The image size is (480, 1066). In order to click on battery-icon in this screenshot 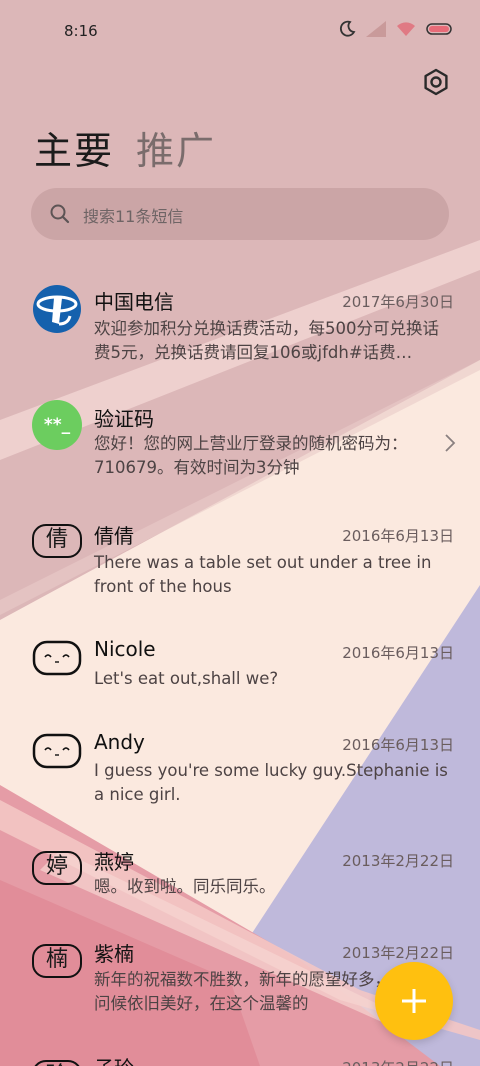, I will do `click(439, 29)`.